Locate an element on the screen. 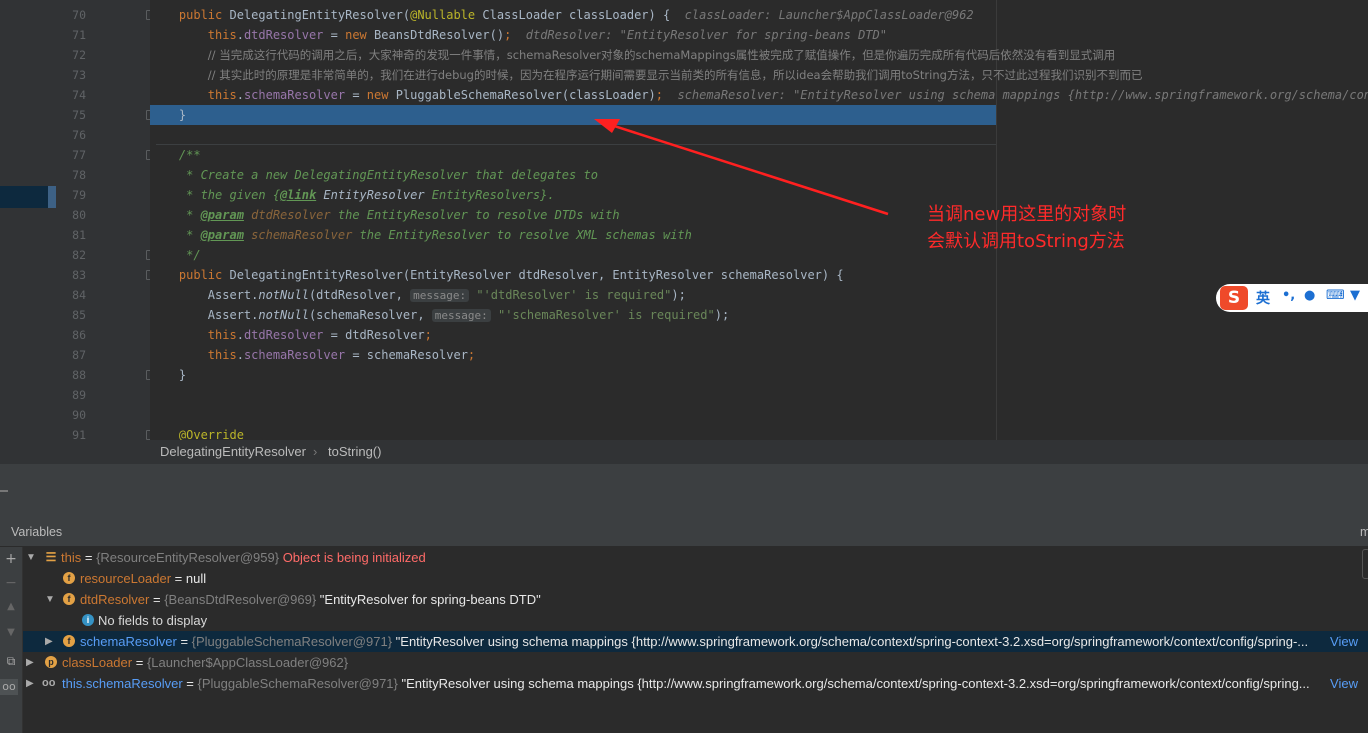  variable-row-resourceloader: f resourceLoader = null is located at coordinates (695, 578).